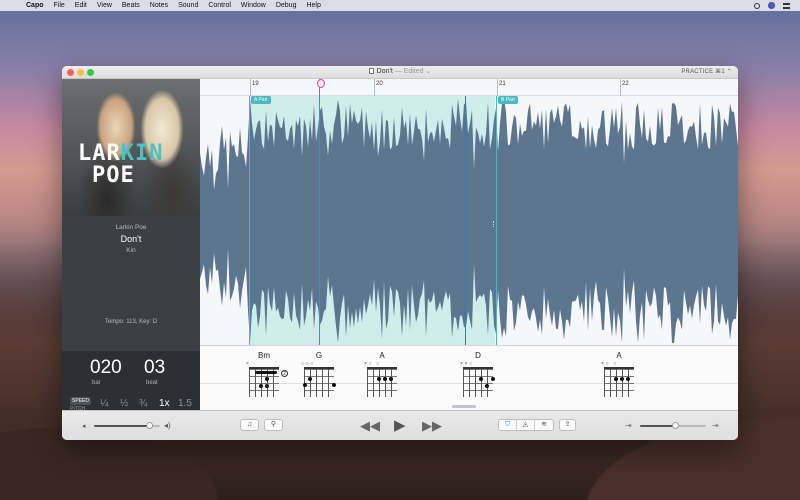 The width and height of the screenshot is (800, 500). I want to click on region-resize-handle, so click(493, 224).